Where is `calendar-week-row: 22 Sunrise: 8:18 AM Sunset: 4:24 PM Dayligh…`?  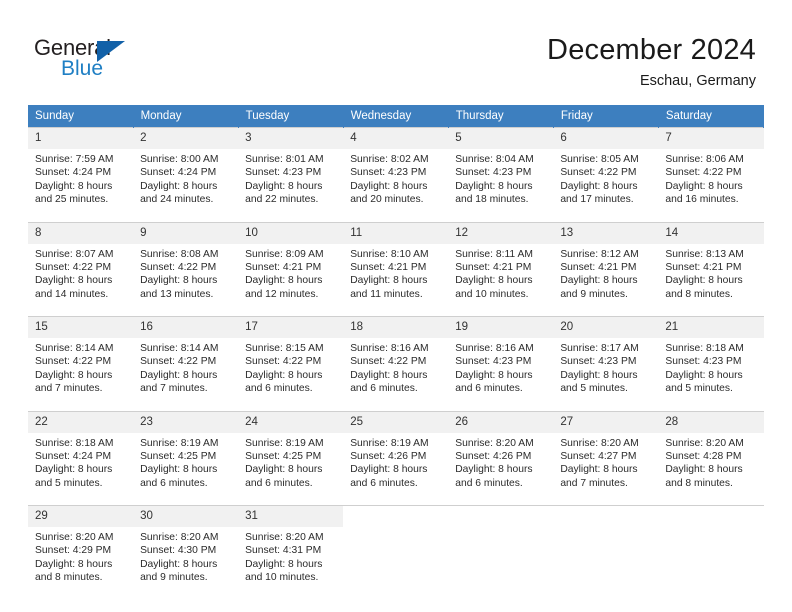
calendar-week-row: 22 Sunrise: 8:18 AM Sunset: 4:24 PM Dayligh… is located at coordinates (396, 455).